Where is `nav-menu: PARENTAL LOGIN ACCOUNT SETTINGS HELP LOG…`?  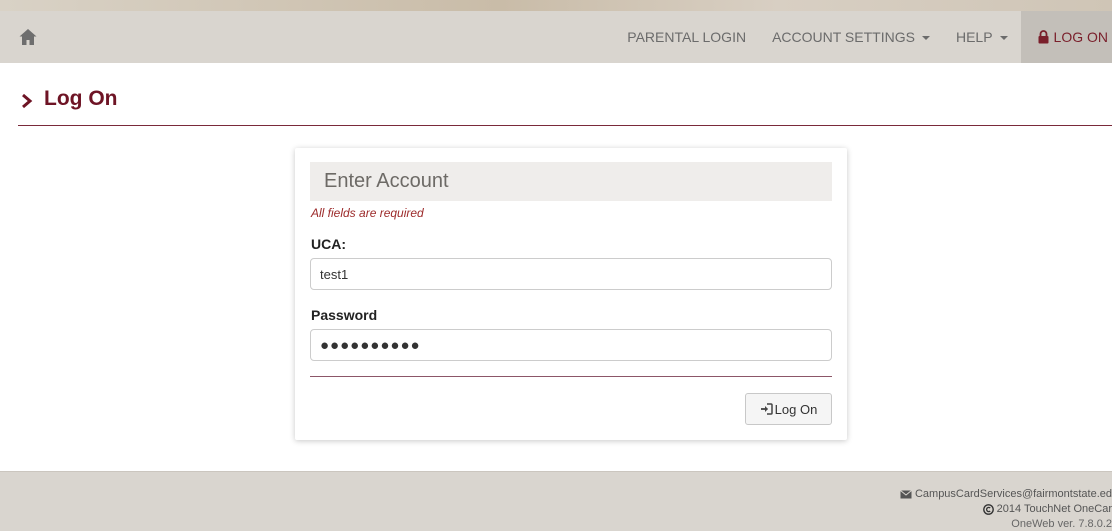
nav-menu: PARENTAL LOGIN ACCOUNT SETTINGS HELP LOG… is located at coordinates (863, 37).